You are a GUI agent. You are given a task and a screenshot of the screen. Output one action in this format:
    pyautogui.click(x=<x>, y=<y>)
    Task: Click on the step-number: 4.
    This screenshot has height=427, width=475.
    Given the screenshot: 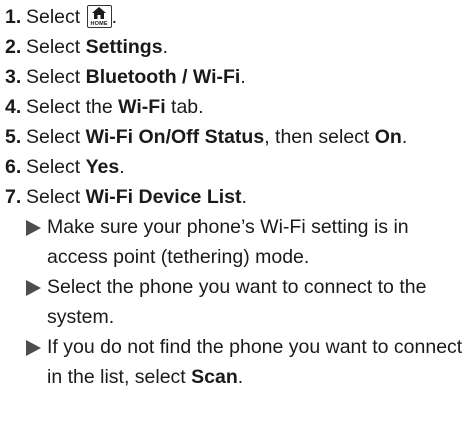 What is the action you would take?
    pyautogui.click(x=13, y=107)
    